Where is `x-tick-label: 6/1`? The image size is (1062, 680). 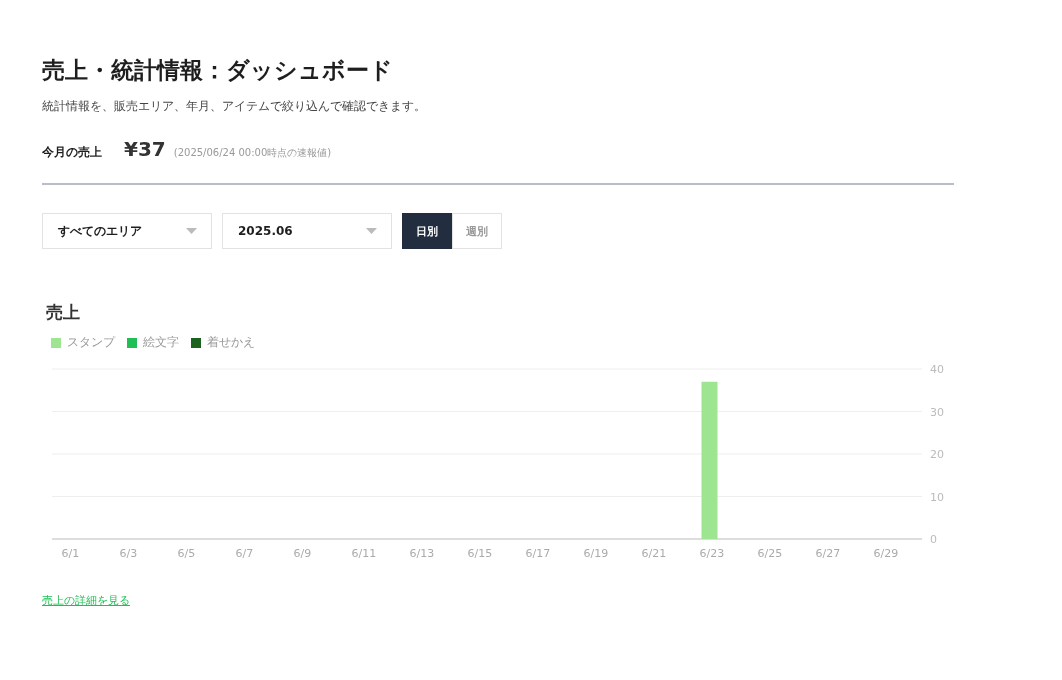 x-tick-label: 6/1 is located at coordinates (70, 553).